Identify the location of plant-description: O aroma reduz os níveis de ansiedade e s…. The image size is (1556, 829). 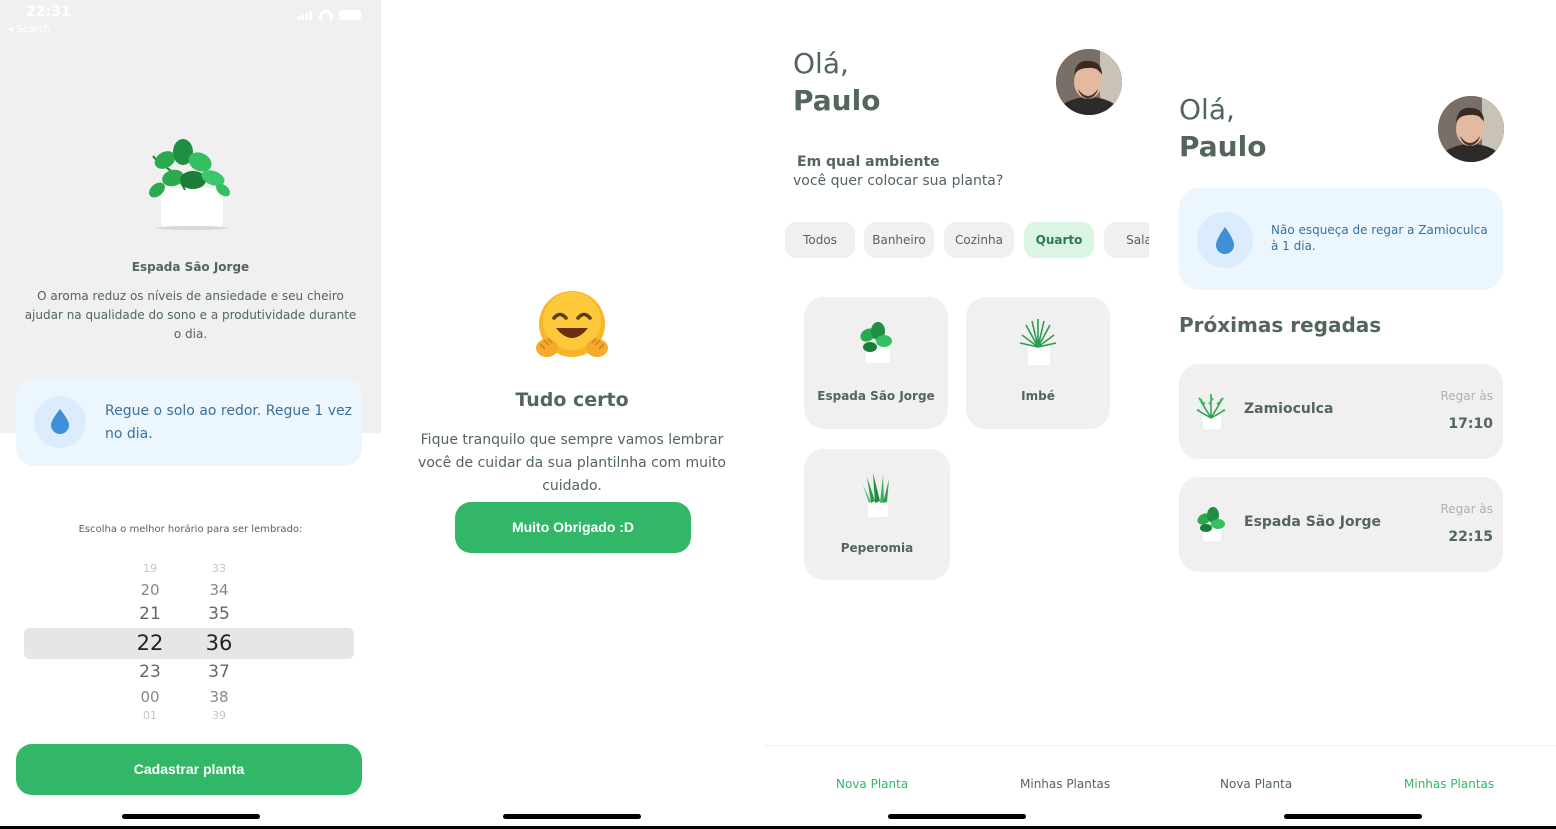
(190, 315).